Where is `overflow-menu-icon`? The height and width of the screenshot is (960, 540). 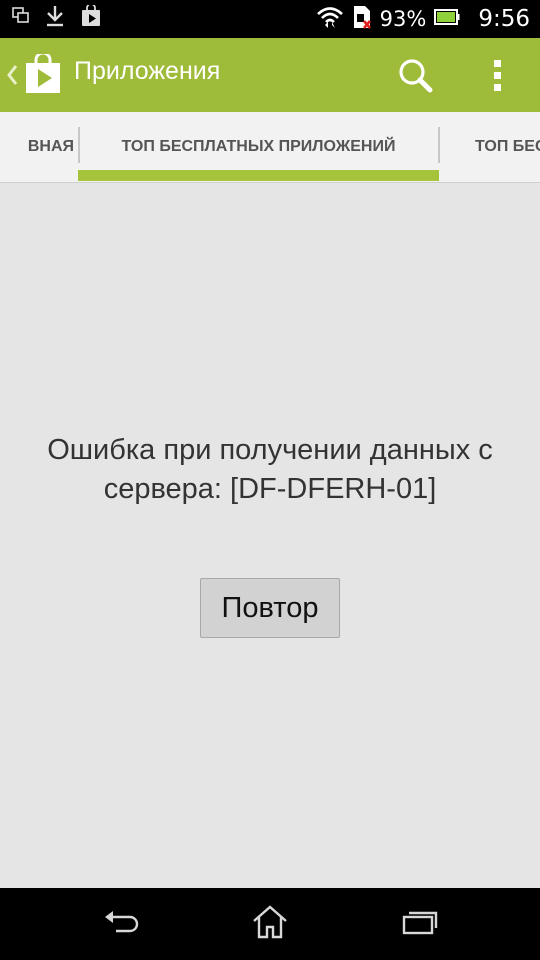 overflow-menu-icon is located at coordinates (498, 82).